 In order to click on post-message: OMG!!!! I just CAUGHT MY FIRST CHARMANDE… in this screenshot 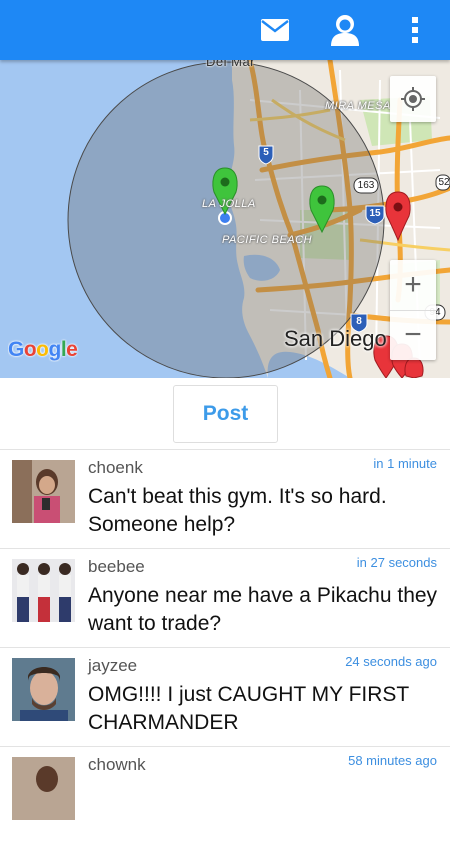, I will do `click(248, 708)`.